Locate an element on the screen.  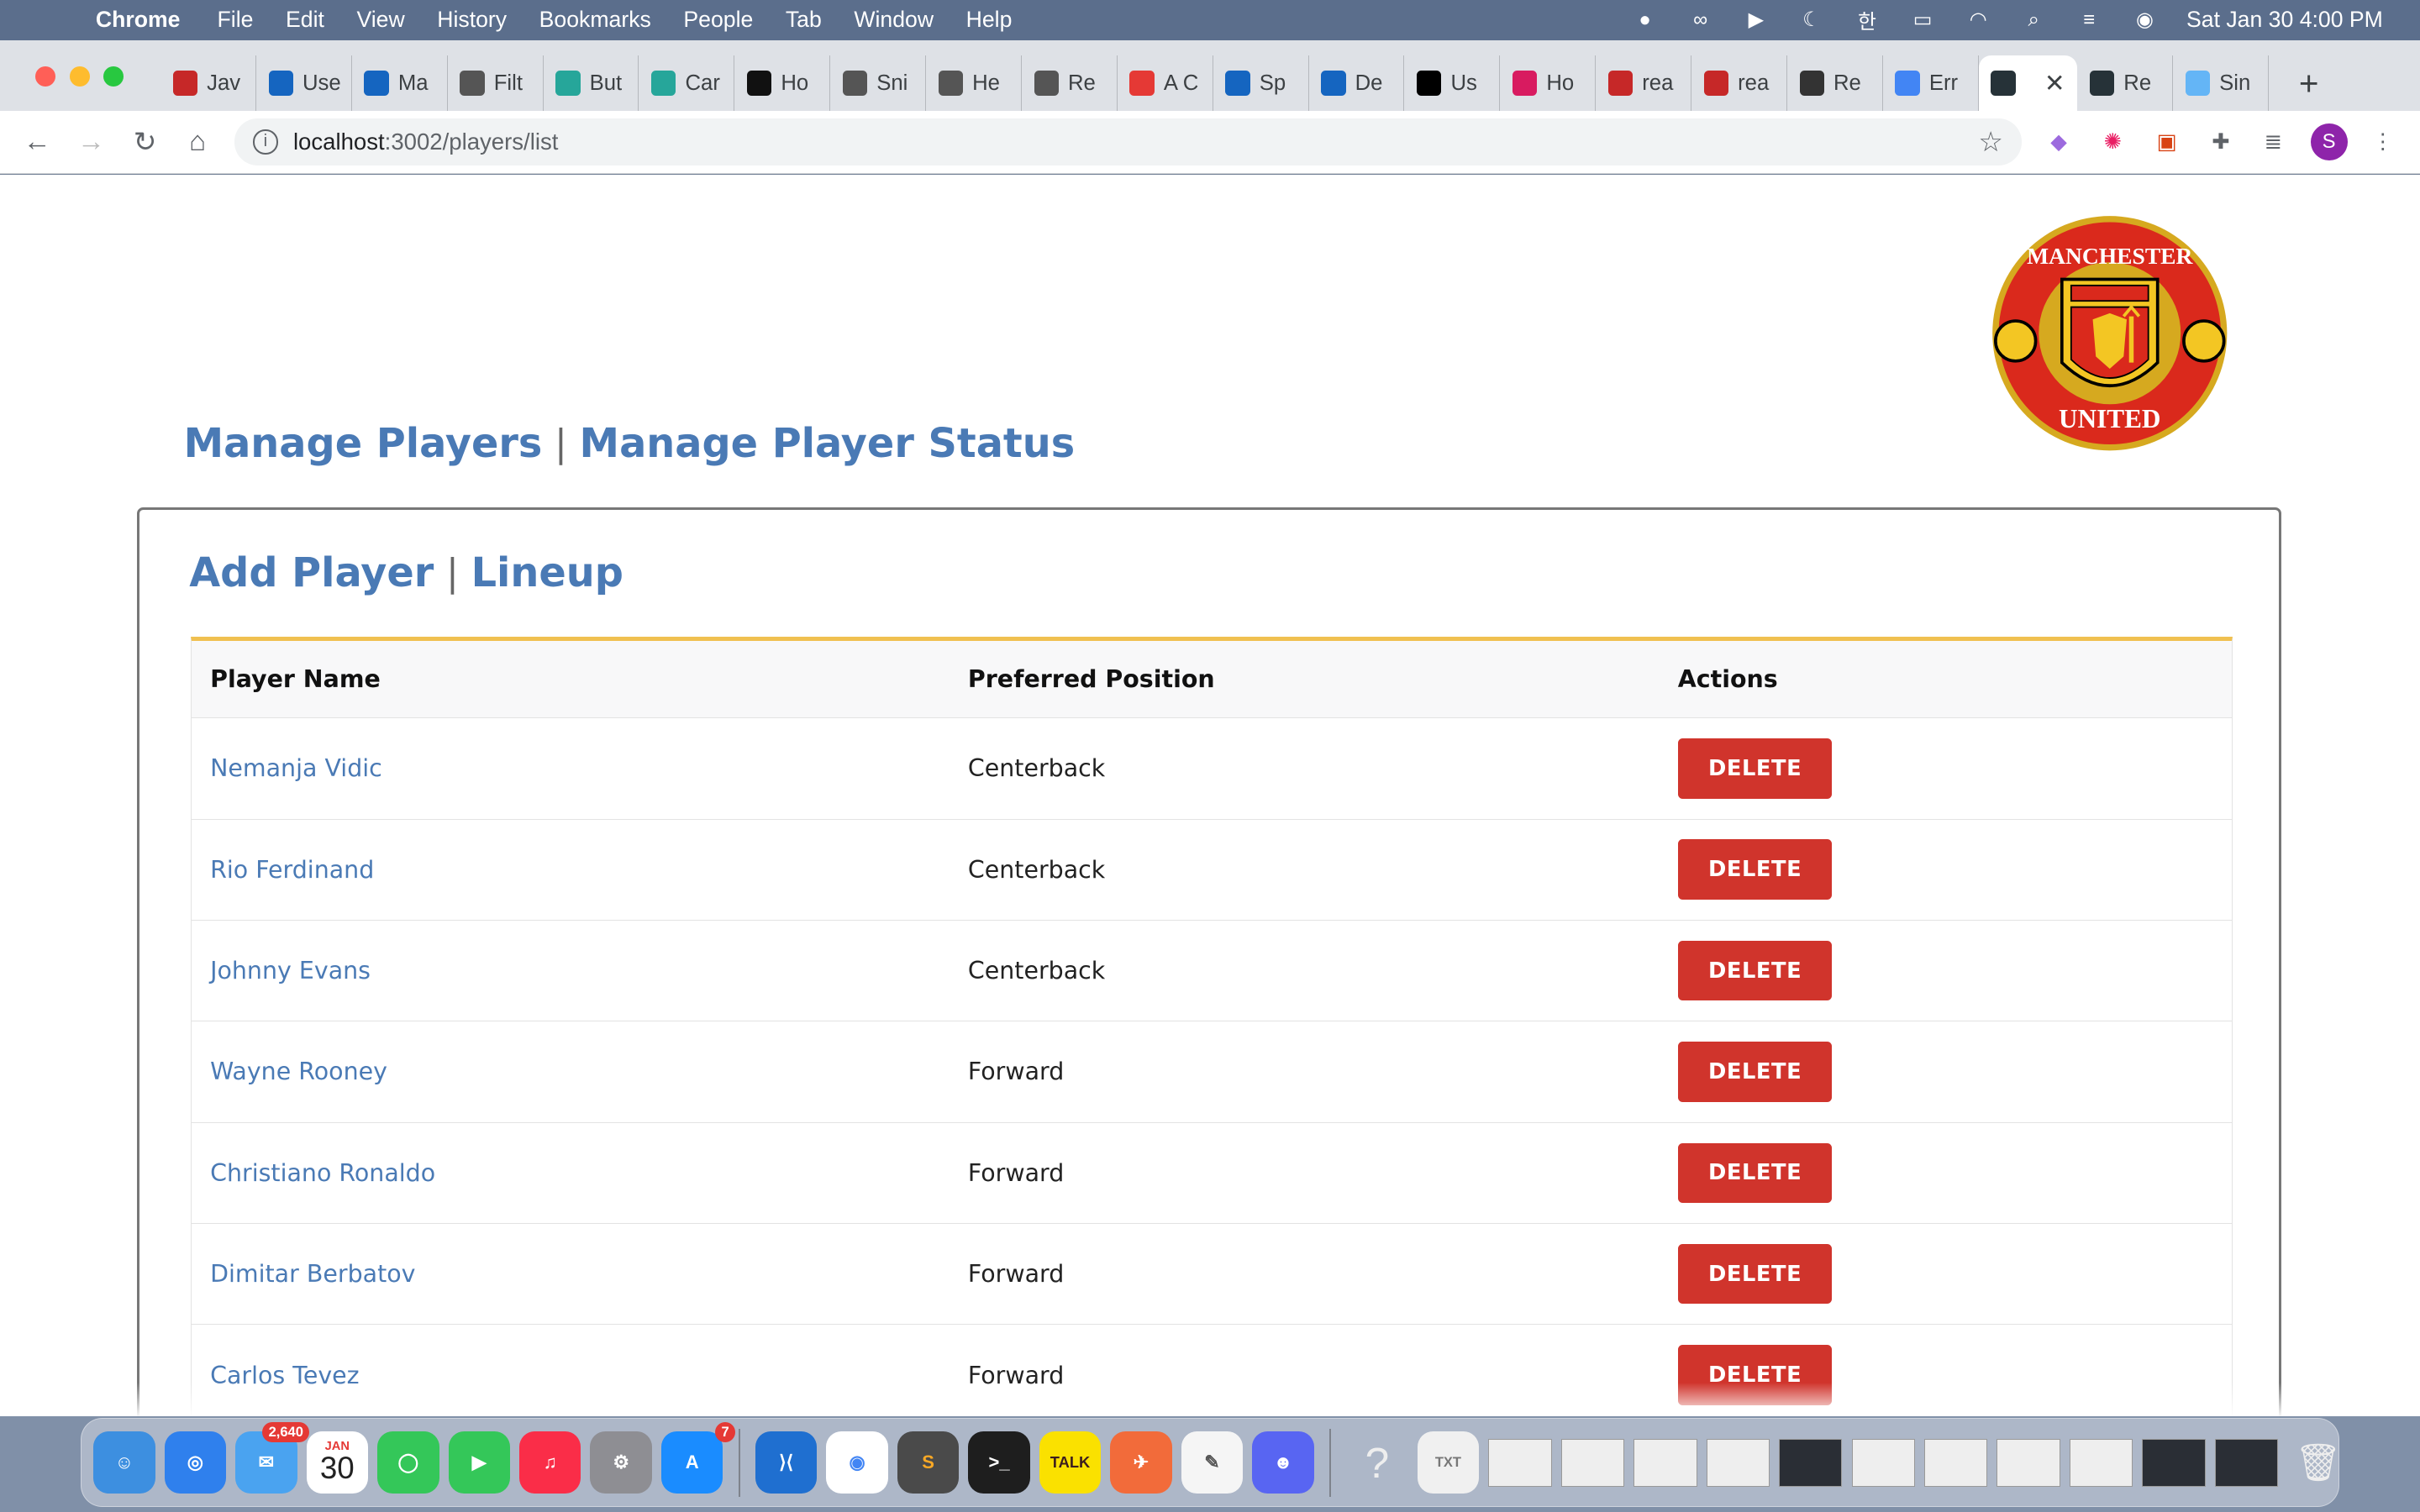
player-name-link: Rio Ferdinand is located at coordinates (571, 870).